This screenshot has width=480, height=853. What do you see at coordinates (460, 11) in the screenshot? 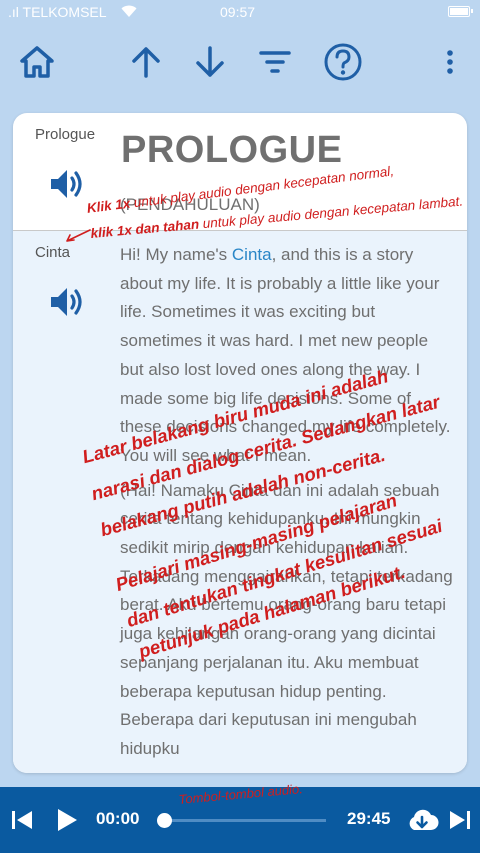
I see `battery-icon` at bounding box center [460, 11].